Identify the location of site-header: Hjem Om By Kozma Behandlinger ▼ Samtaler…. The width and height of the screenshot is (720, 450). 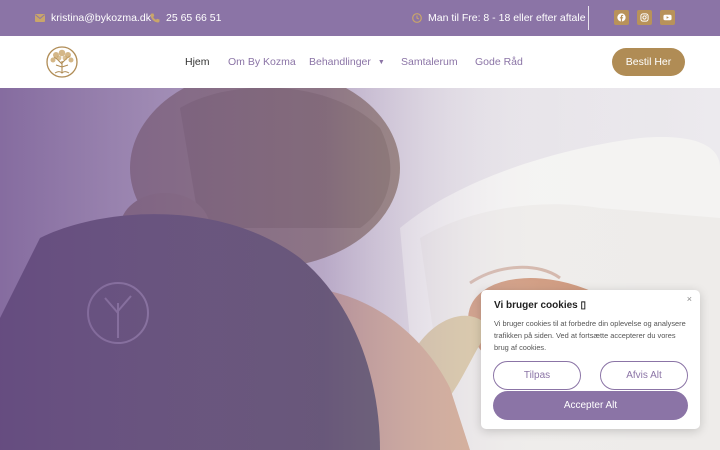
(360, 62).